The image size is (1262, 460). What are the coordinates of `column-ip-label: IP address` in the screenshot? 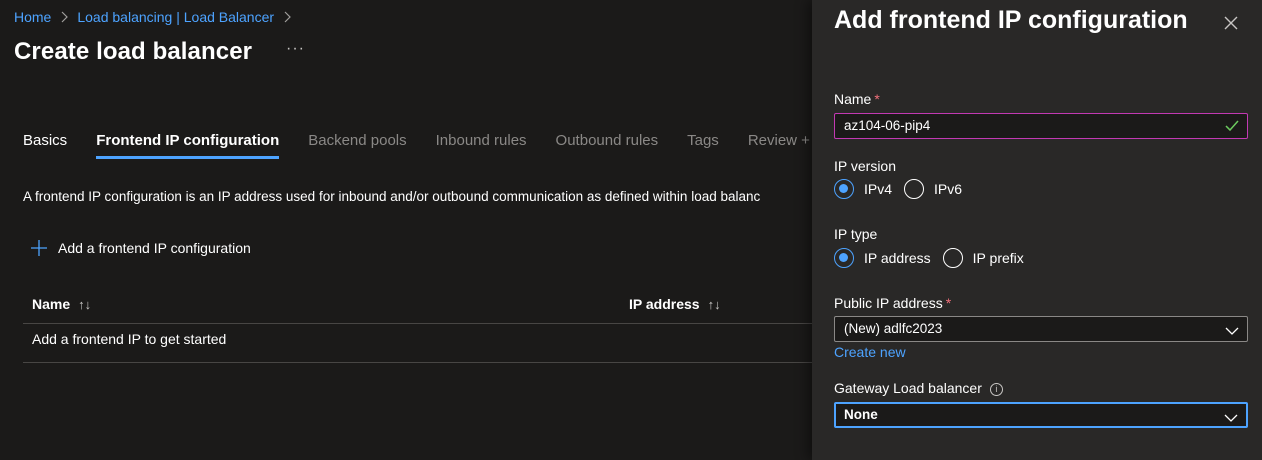 It's located at (664, 304).